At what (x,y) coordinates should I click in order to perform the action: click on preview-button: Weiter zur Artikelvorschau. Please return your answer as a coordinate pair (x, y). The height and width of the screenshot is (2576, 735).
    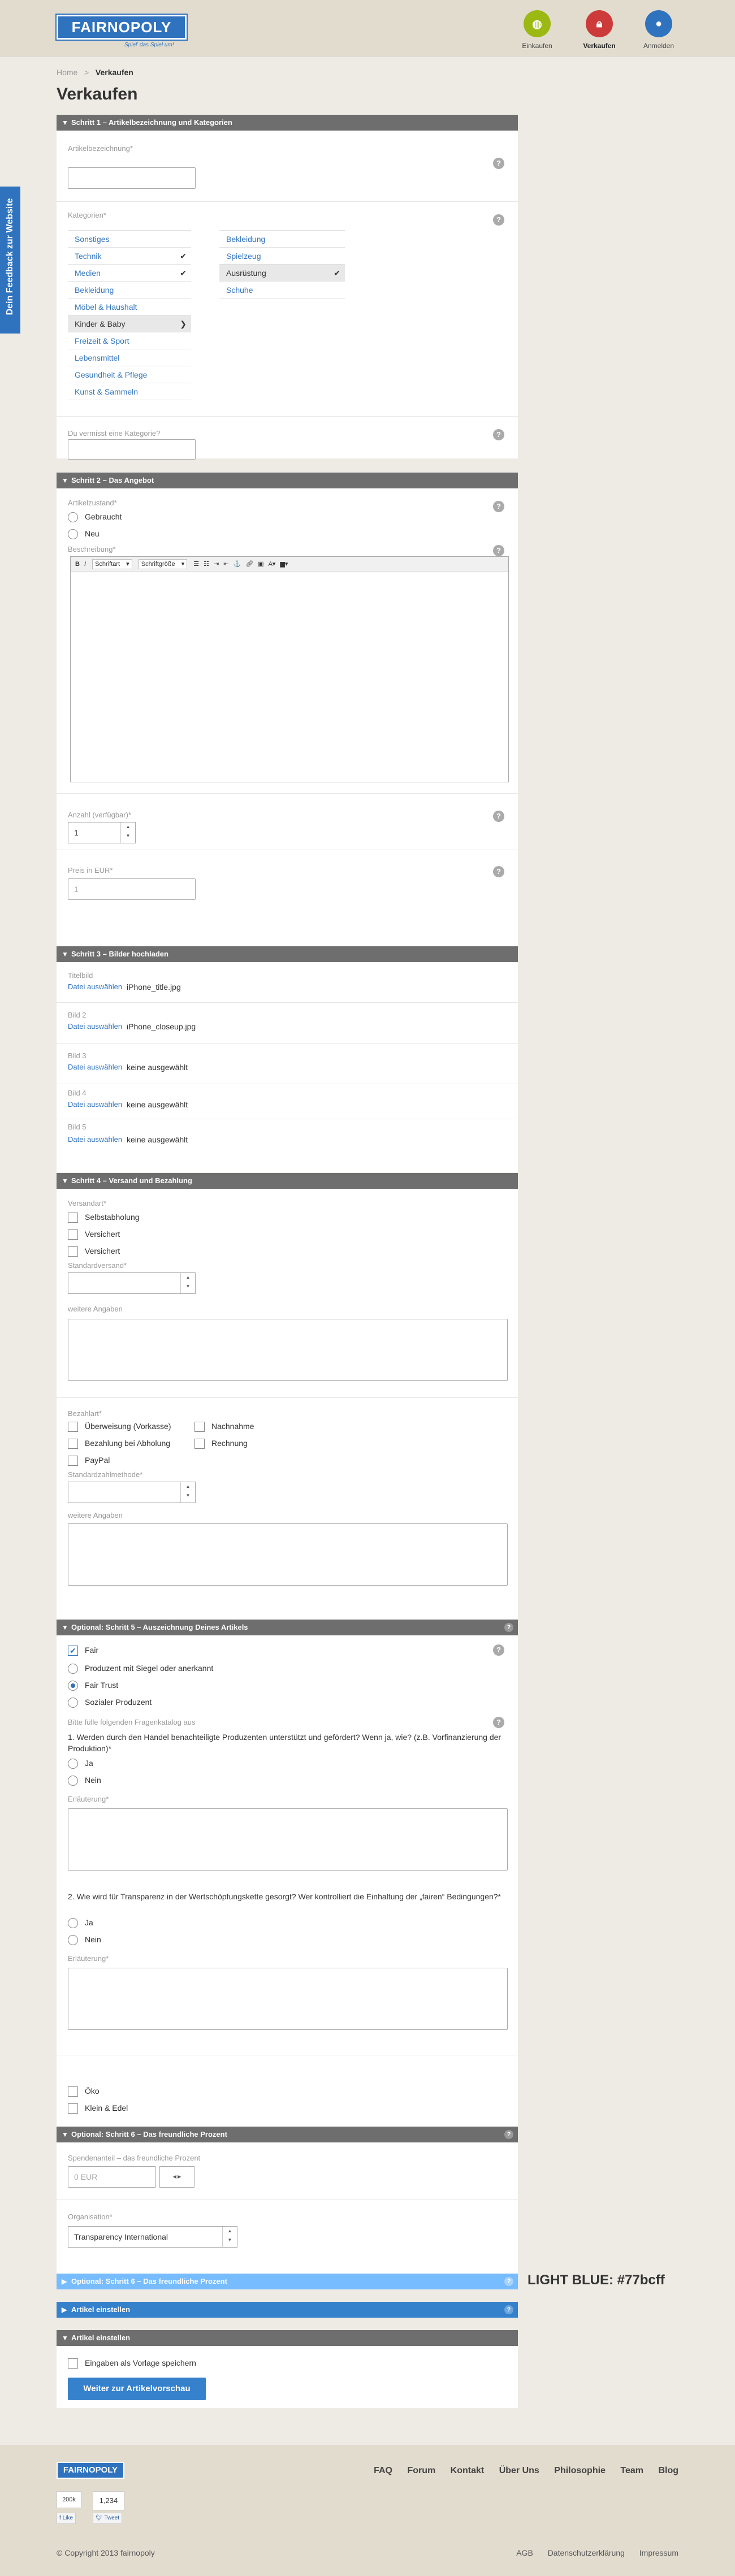
    Looking at the image, I should click on (137, 2389).